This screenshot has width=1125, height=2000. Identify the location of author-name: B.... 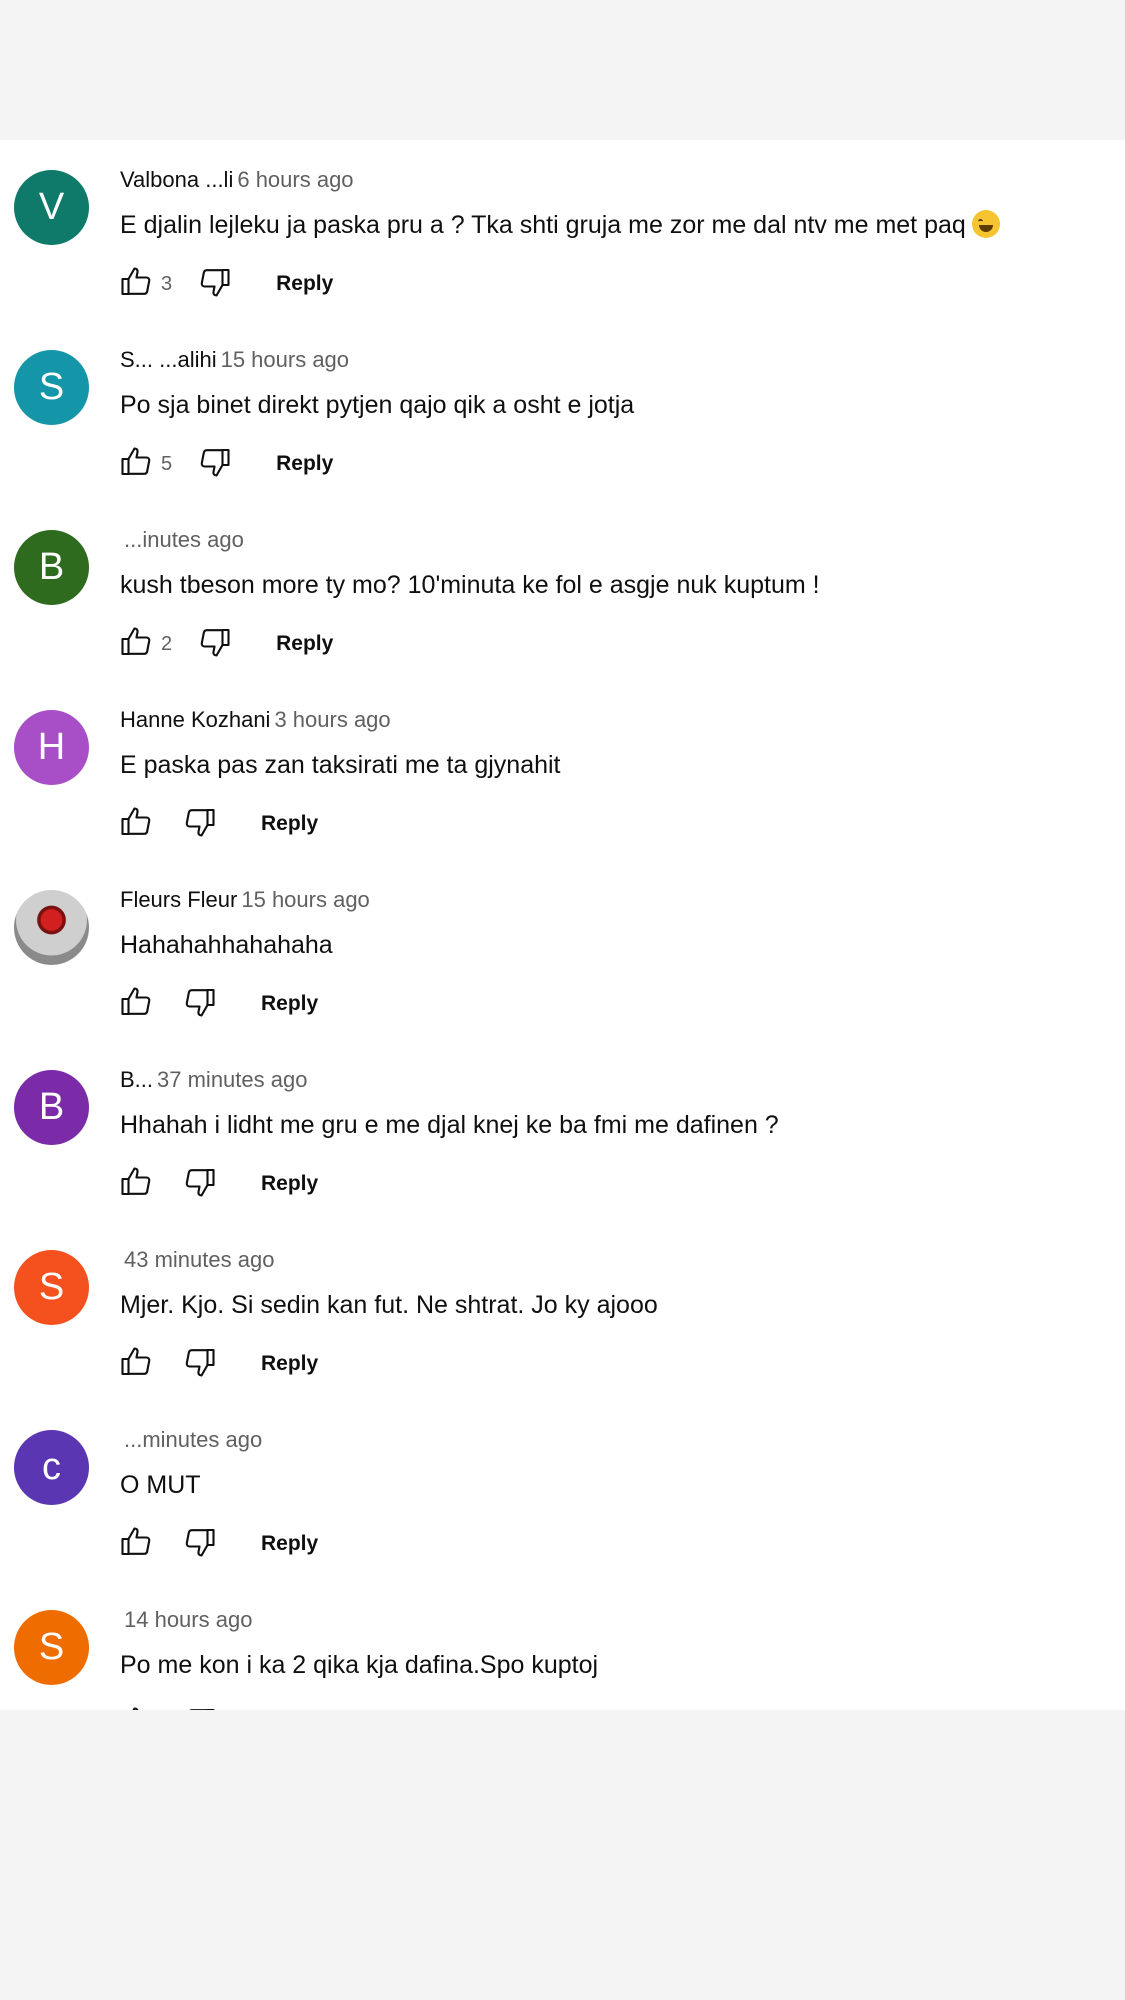
(136, 1079).